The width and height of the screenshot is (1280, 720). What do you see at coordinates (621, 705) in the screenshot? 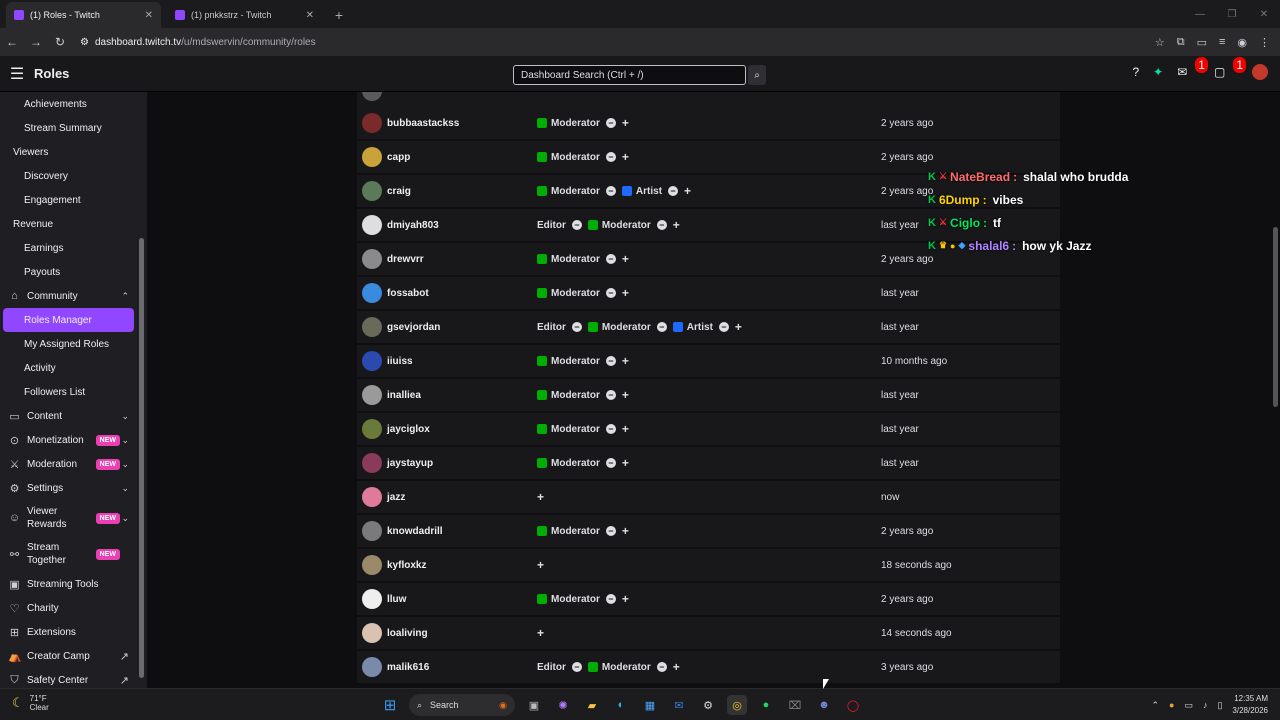
I see `edge-icon: ◐` at bounding box center [621, 705].